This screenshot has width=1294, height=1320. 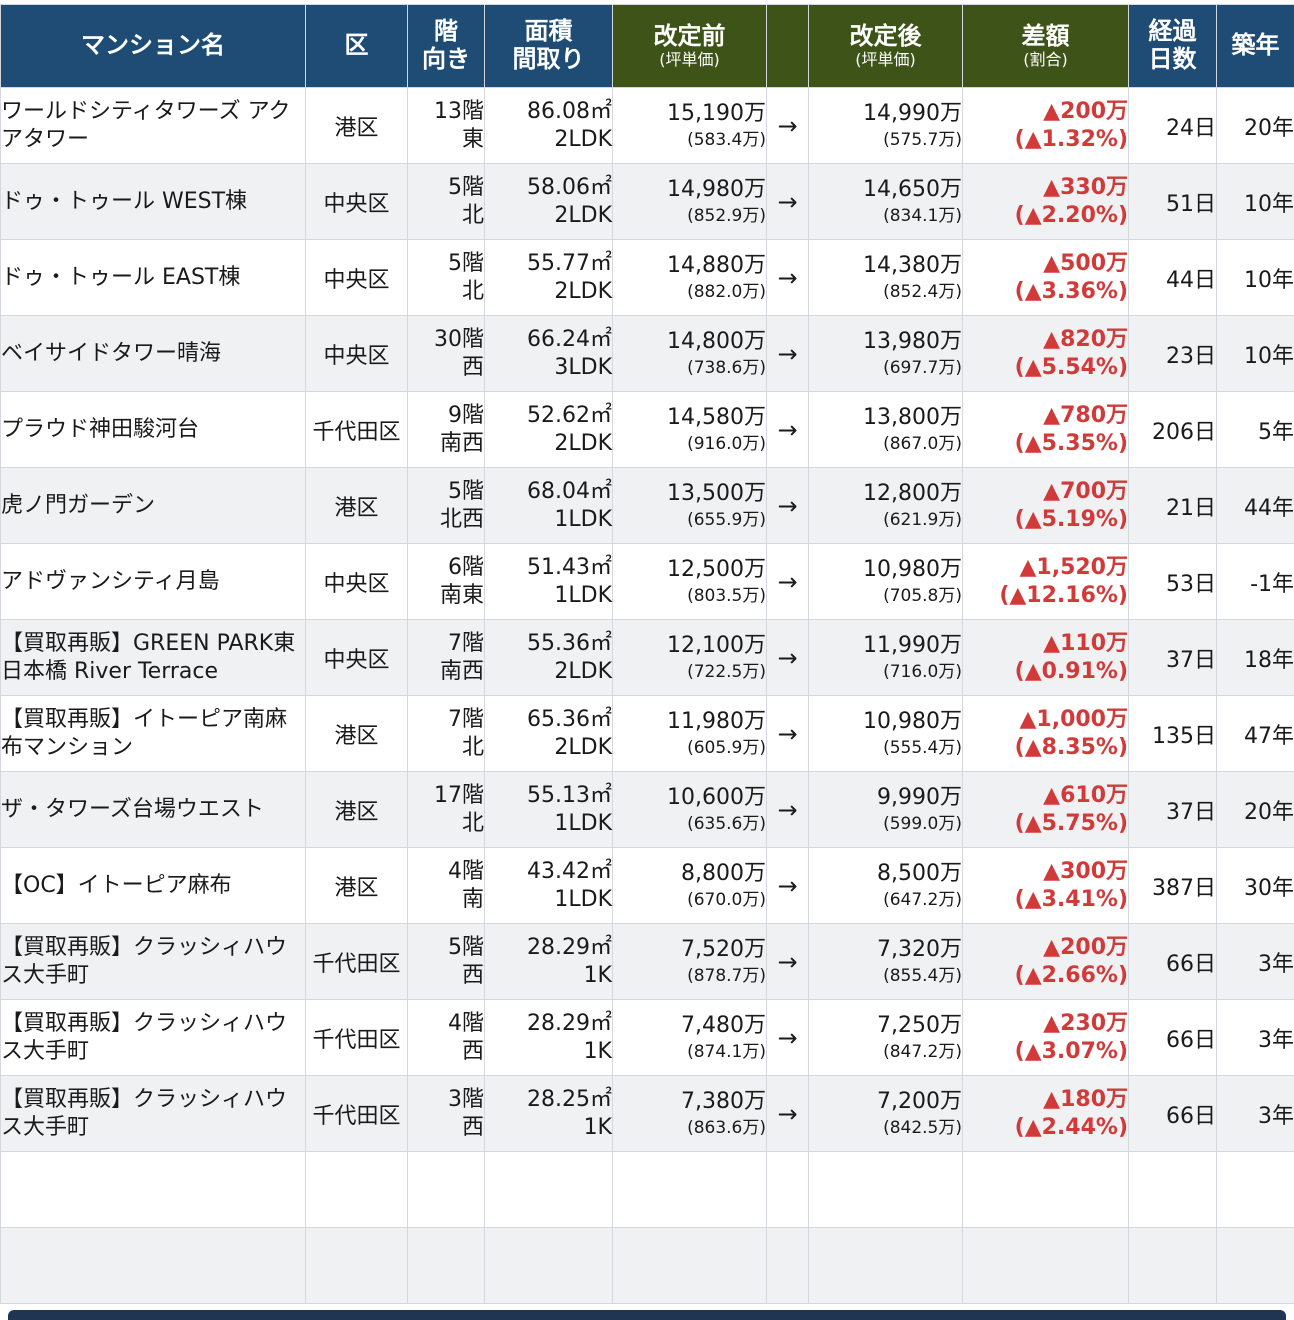 What do you see at coordinates (548, 112) in the screenshot?
I see `cell-area-area: 86.08㎡` at bounding box center [548, 112].